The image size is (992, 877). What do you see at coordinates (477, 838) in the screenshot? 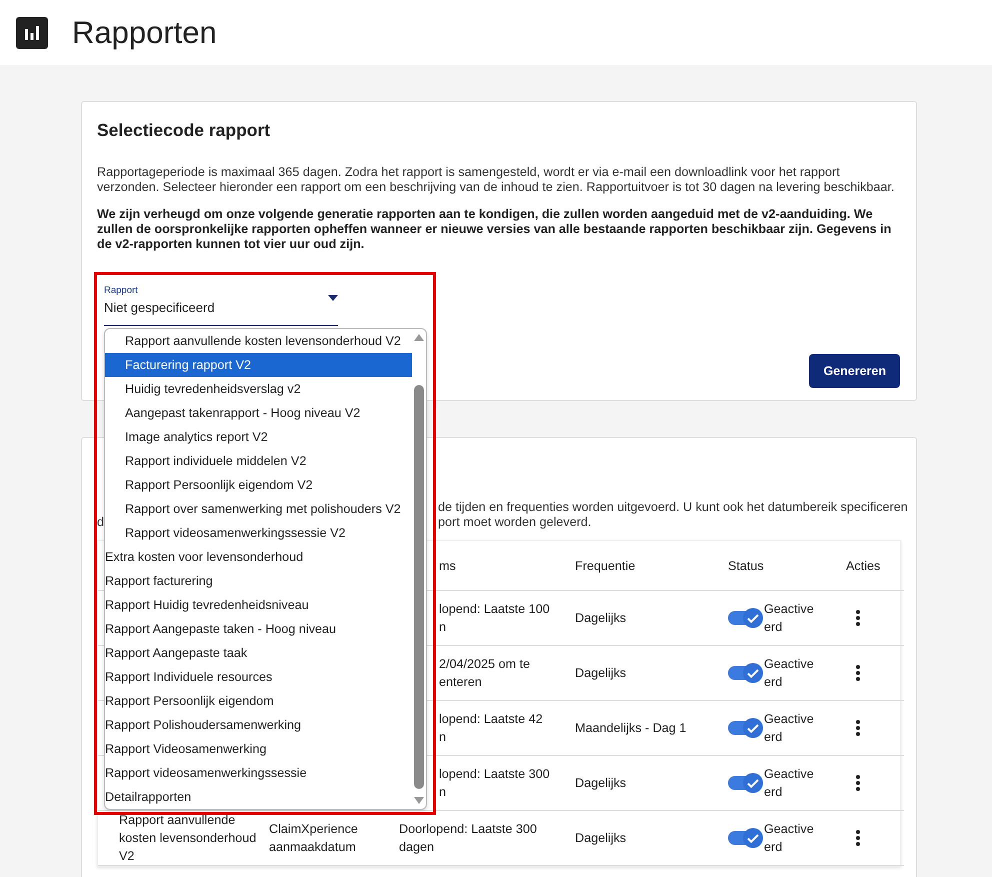
I see `table-cell: Doorlopend: Laatste 300 dagen` at bounding box center [477, 838].